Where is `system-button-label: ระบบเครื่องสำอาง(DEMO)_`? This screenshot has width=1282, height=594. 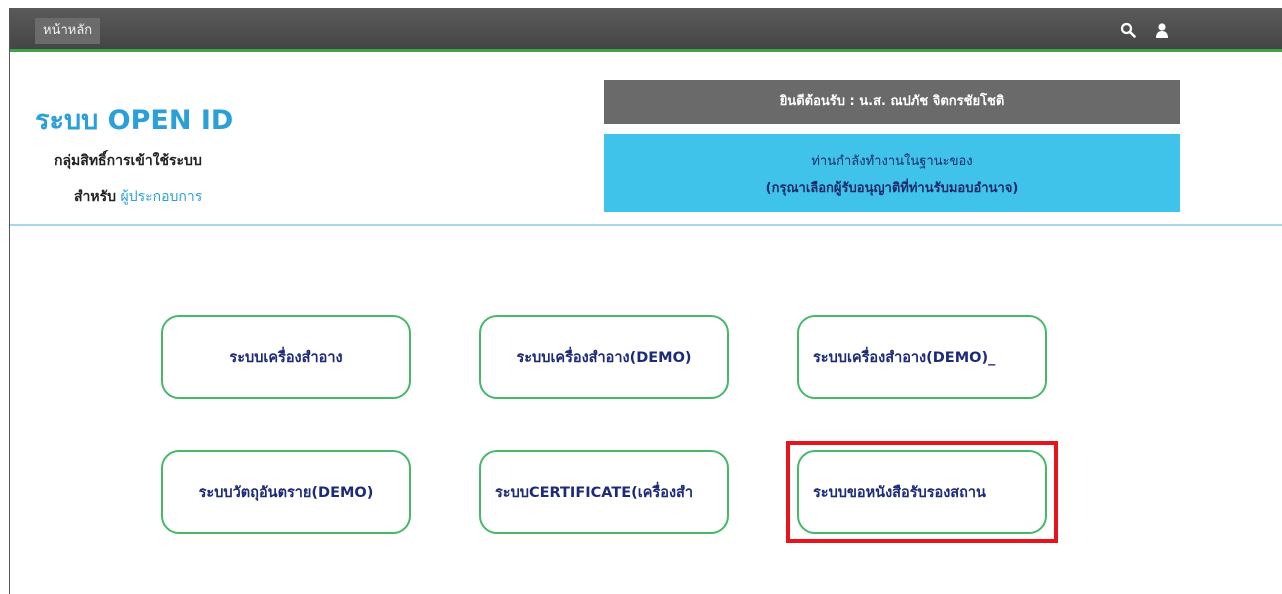 system-button-label: ระบบเครื่องสำอาง(DEMO)_ is located at coordinates (904, 357).